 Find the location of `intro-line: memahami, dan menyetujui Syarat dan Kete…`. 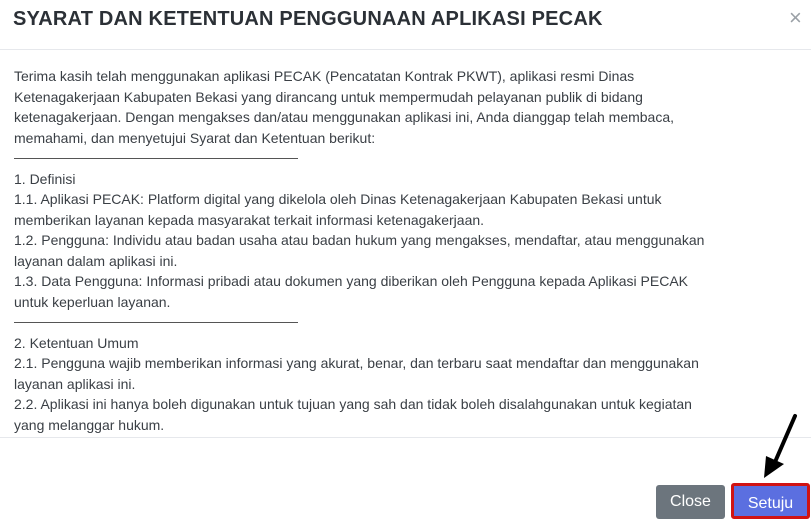

intro-line: memahami, dan menyetujui Syarat dan Kete… is located at coordinates (195, 137).